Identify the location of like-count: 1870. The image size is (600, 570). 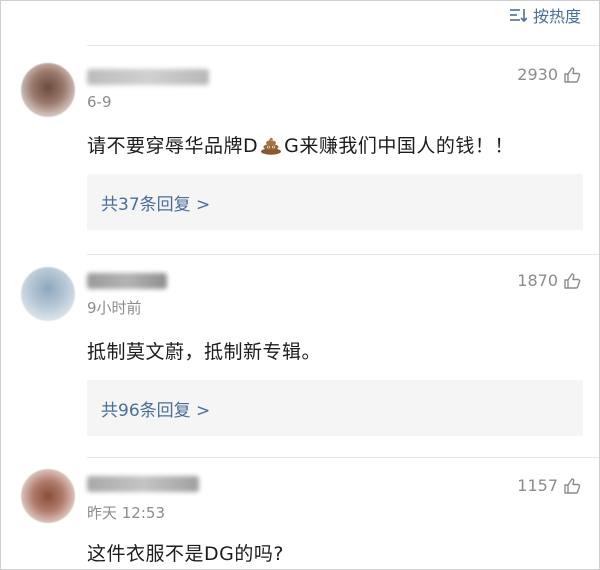
(537, 280).